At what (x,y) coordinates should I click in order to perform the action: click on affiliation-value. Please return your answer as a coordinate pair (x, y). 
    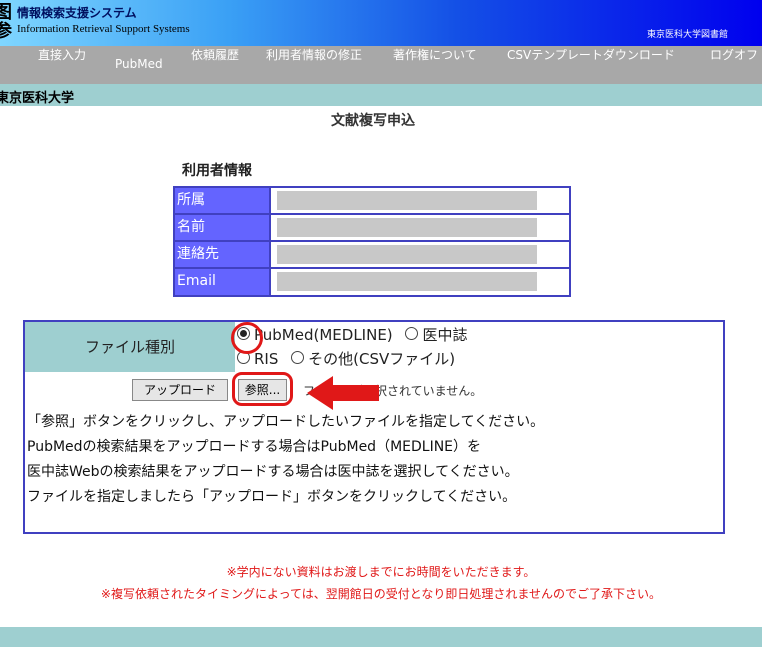
    Looking at the image, I should click on (420, 200).